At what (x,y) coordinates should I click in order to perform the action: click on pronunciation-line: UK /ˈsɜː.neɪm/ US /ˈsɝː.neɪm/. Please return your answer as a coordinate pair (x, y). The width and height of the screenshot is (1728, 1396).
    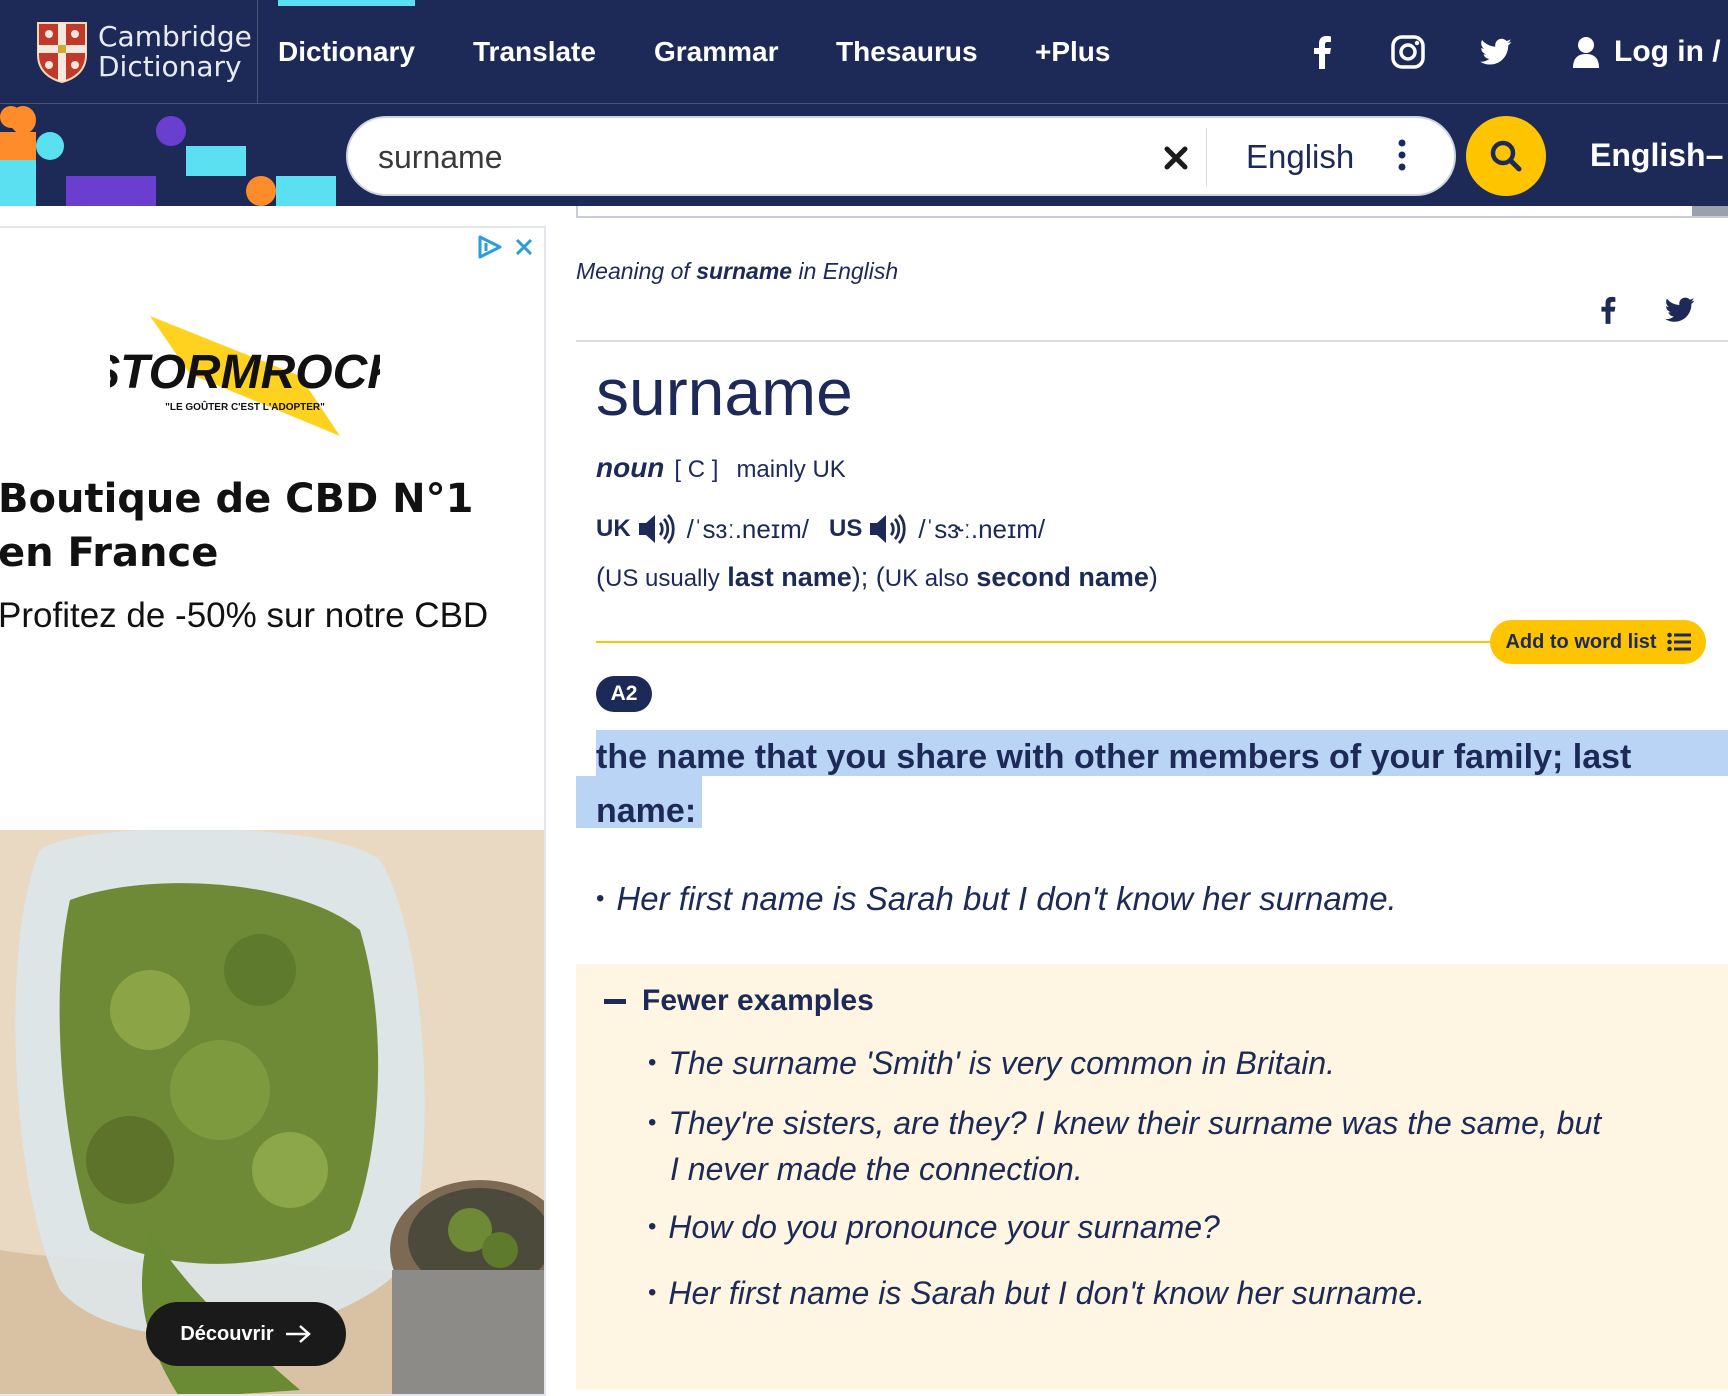
    Looking at the image, I should click on (830, 529).